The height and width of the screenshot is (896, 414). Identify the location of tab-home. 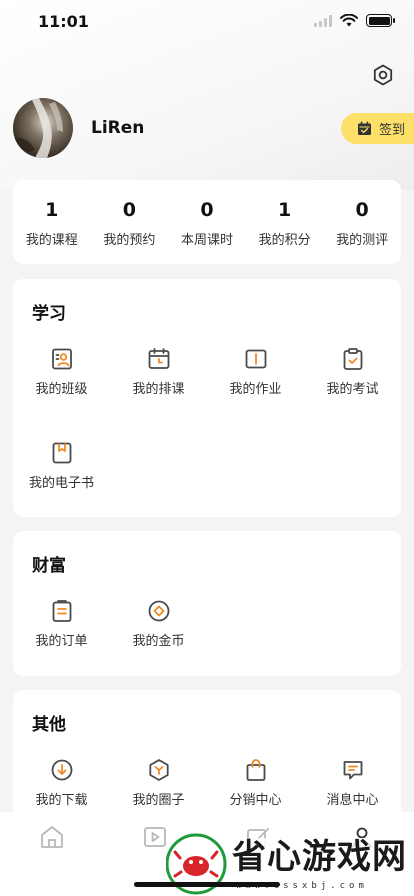
(52, 837).